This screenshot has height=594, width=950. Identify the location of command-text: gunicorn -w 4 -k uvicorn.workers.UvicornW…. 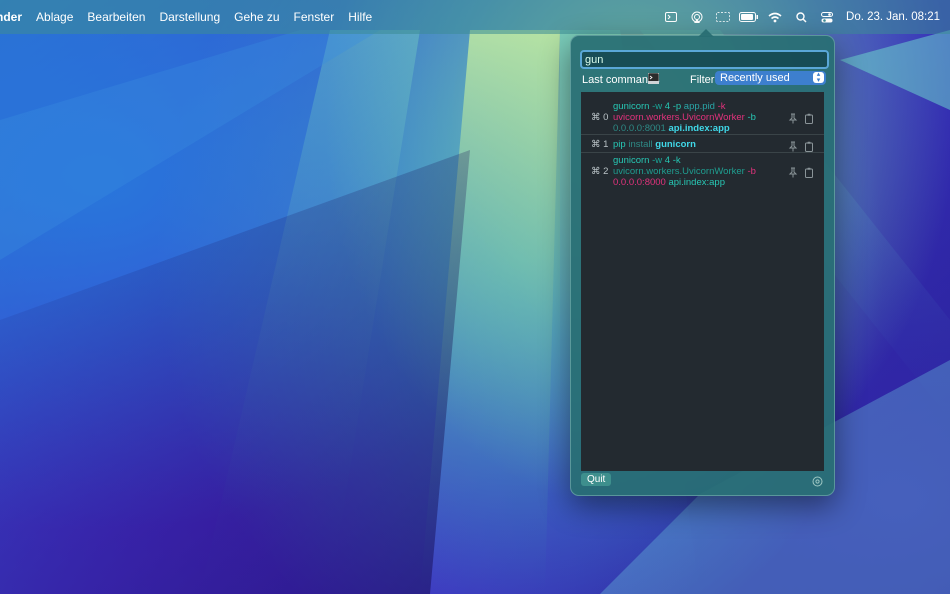
(688, 171).